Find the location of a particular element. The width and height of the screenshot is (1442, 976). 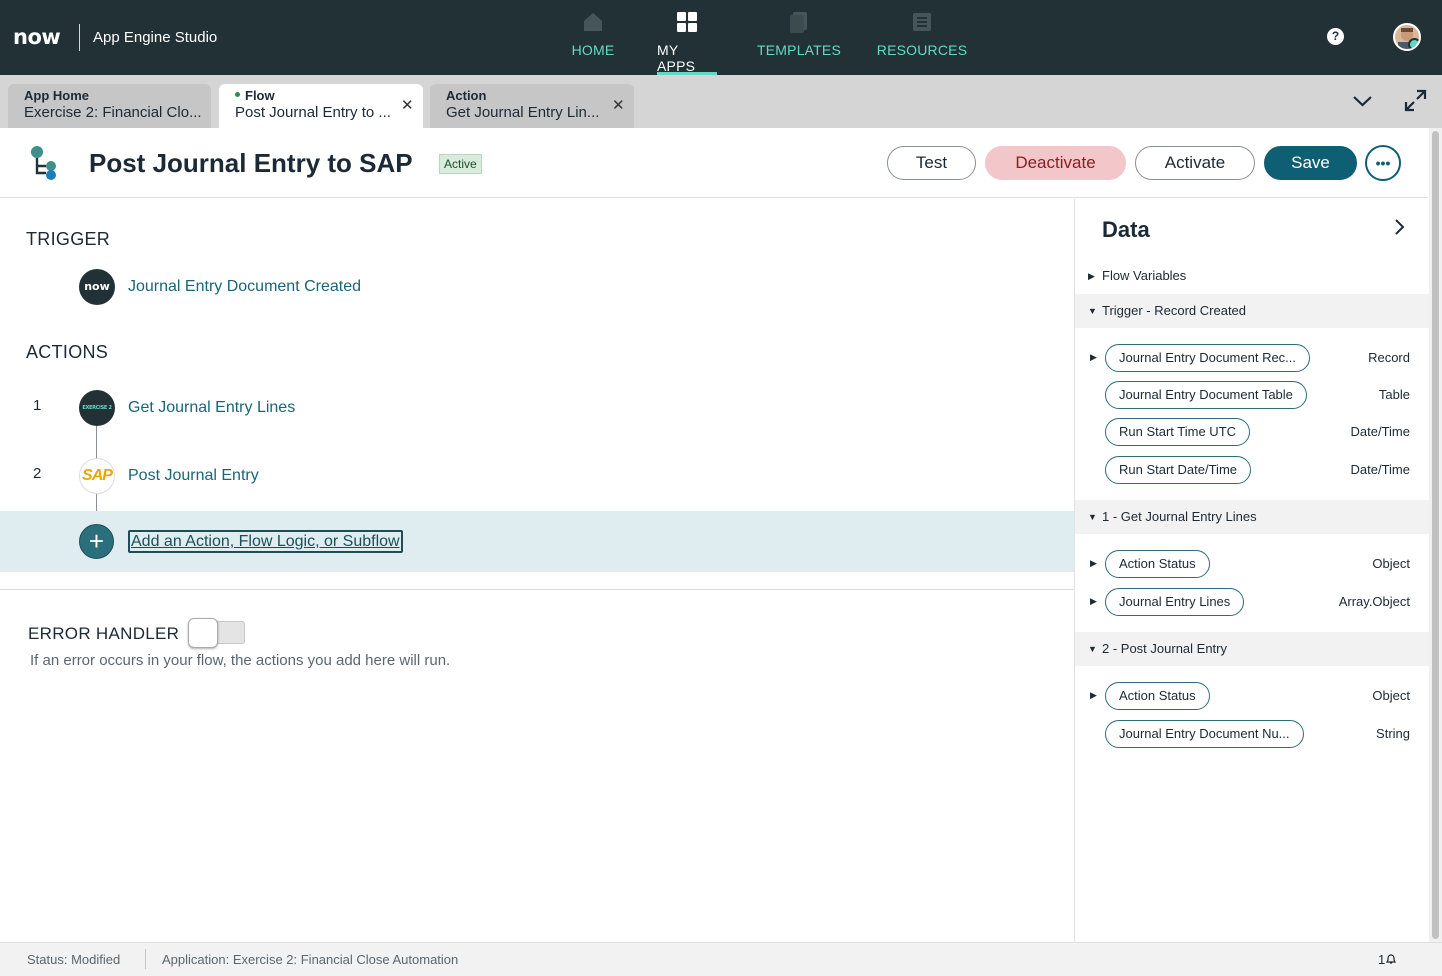

servicenow-logo: now is located at coordinates (37, 37).